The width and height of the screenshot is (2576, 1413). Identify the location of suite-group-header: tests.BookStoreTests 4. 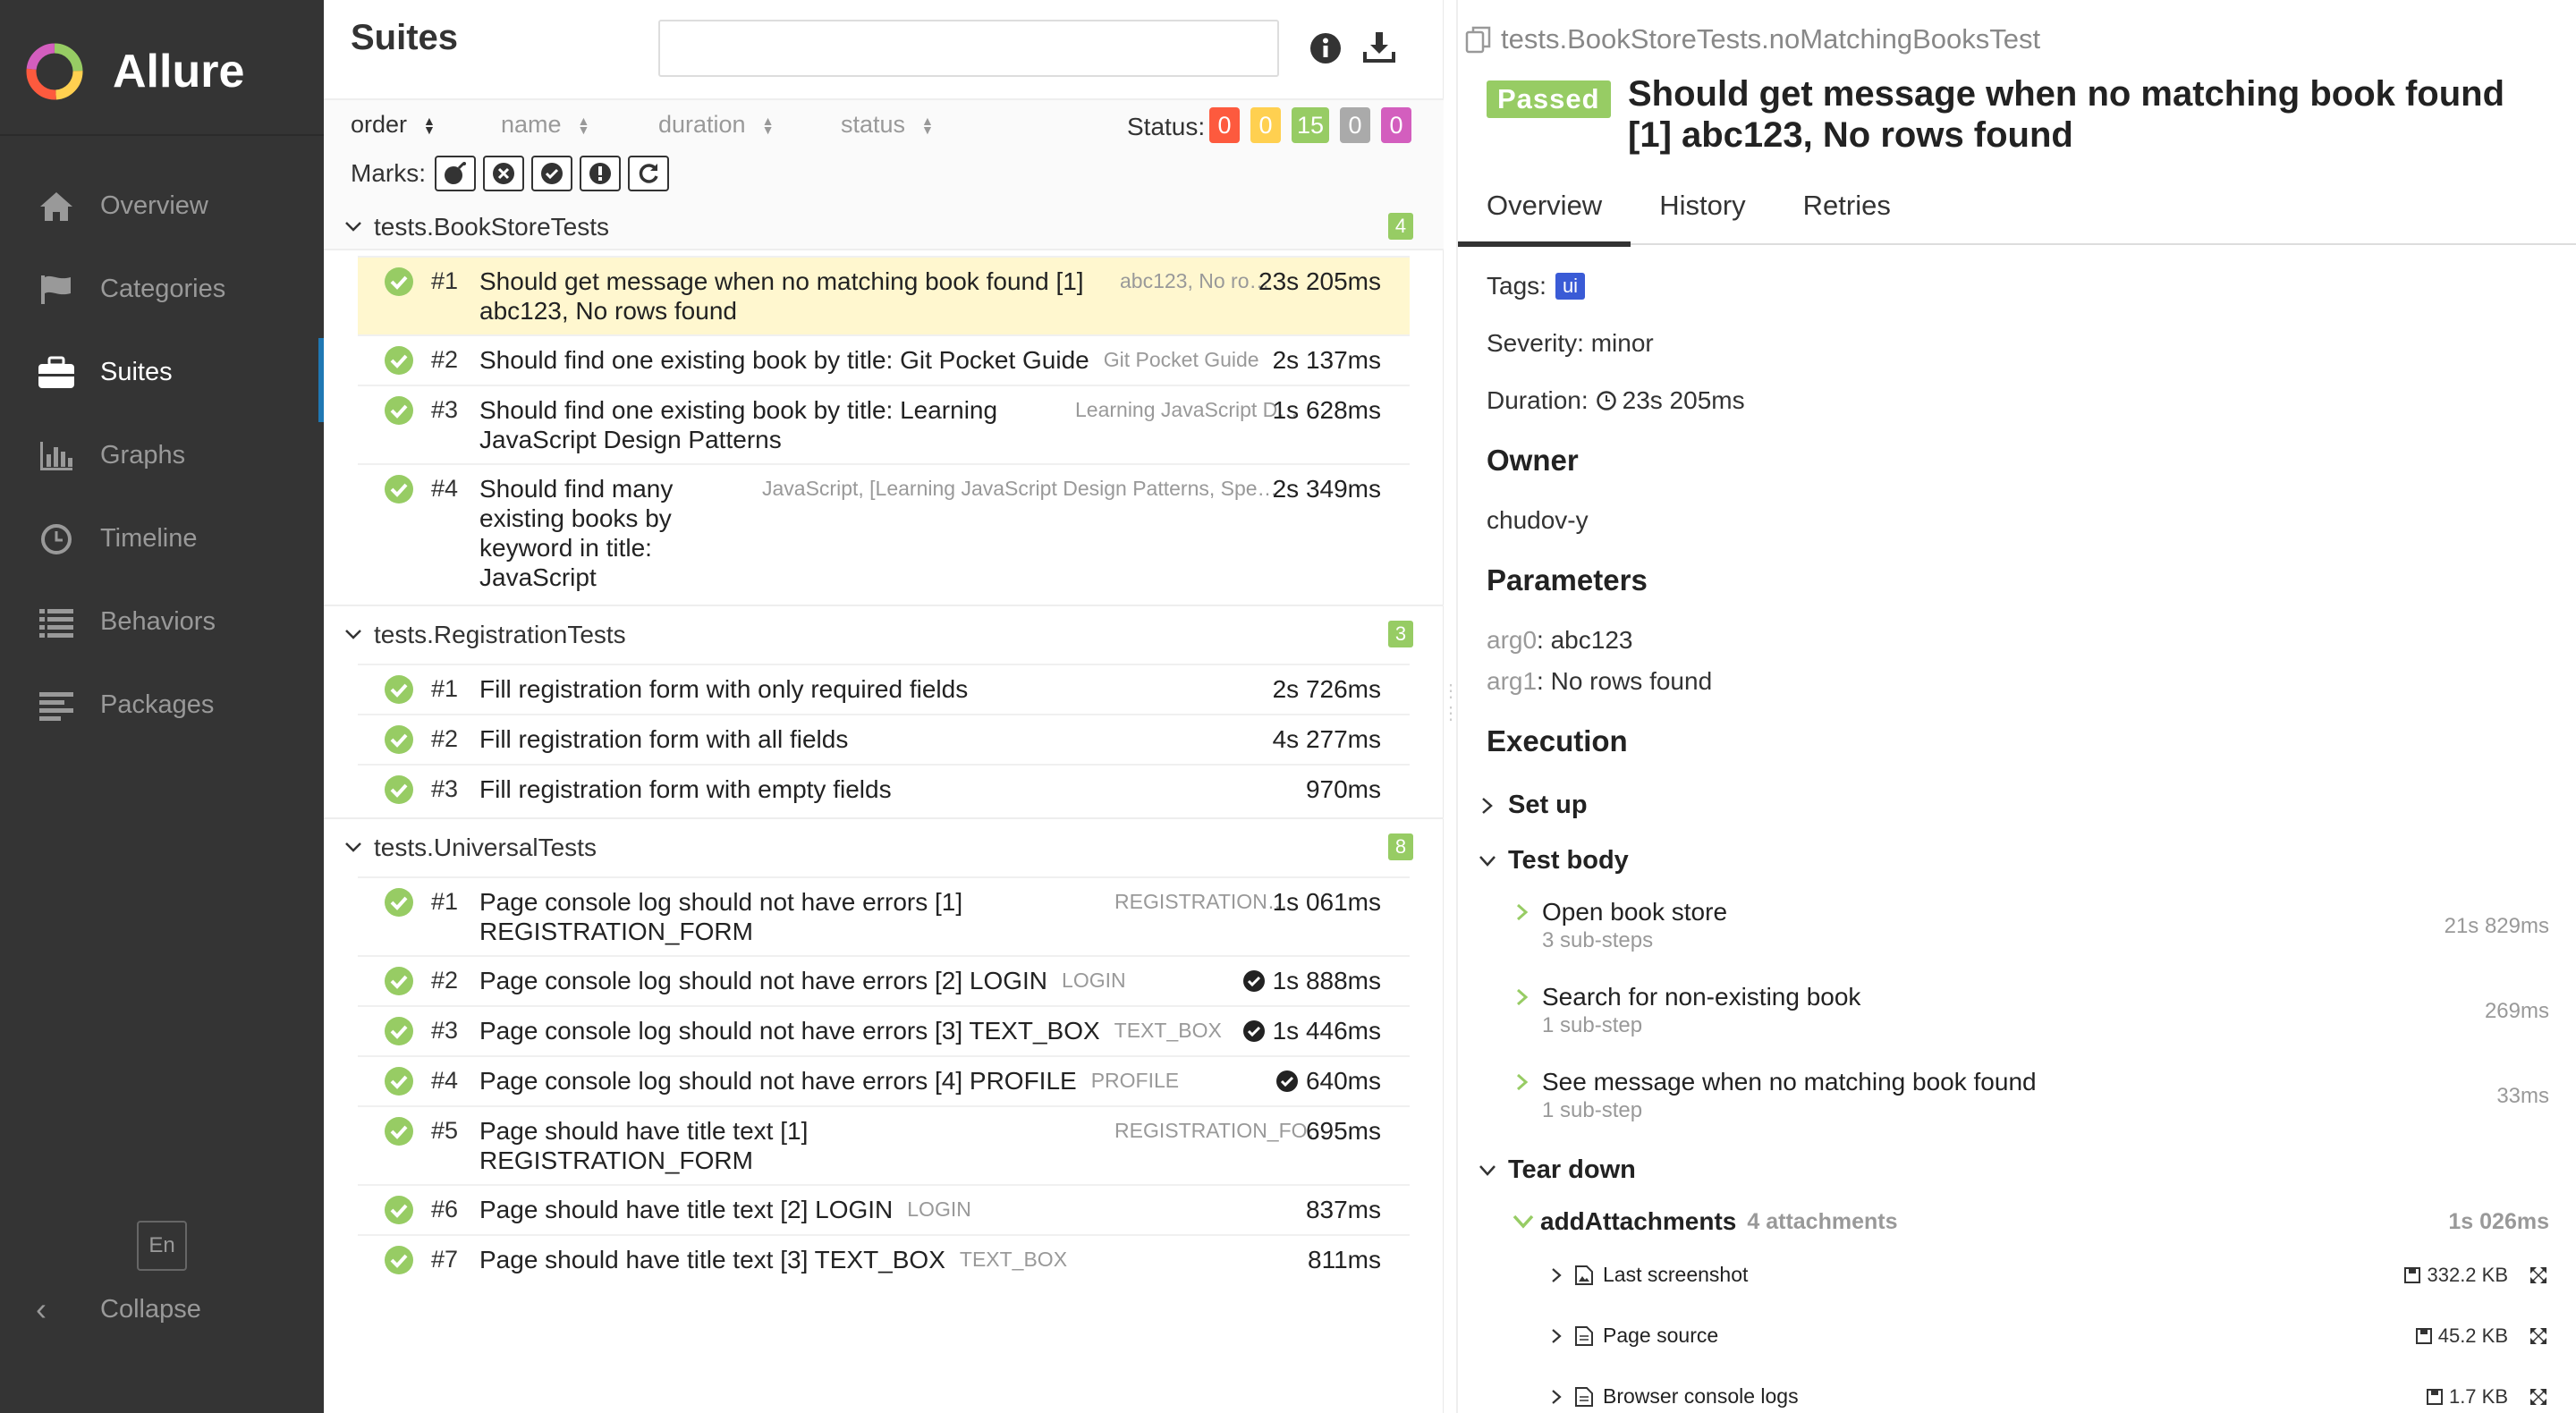
(884, 227).